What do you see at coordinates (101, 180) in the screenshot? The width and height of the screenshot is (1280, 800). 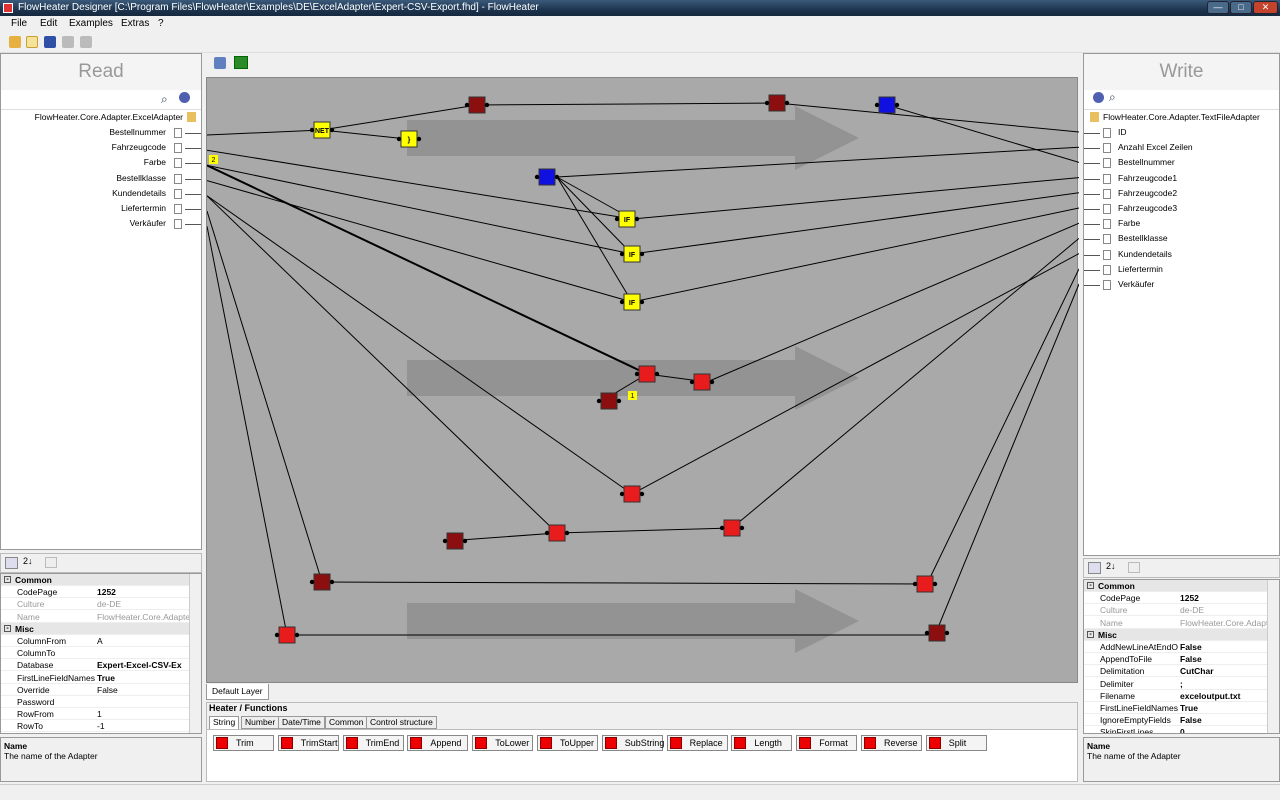 I see `read-field-3: Bestellklasse` at bounding box center [101, 180].